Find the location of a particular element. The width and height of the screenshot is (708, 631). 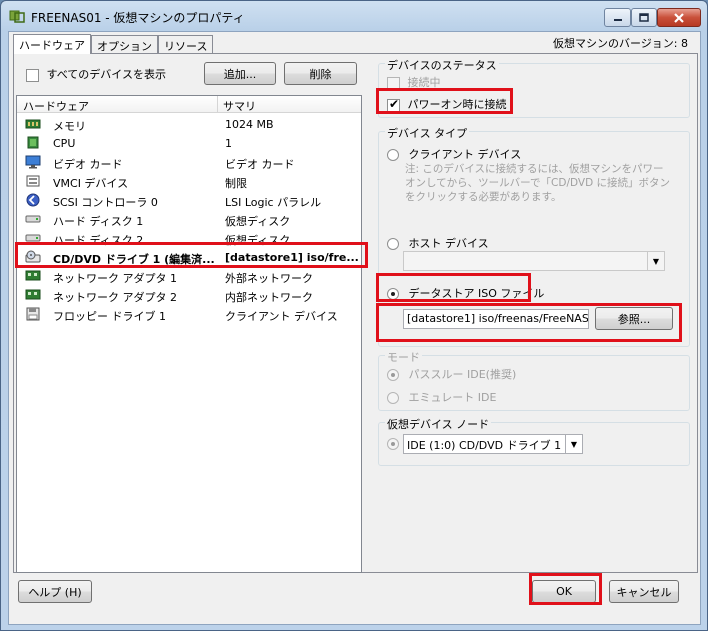

hardware-summary: 1 is located at coordinates (228, 143).